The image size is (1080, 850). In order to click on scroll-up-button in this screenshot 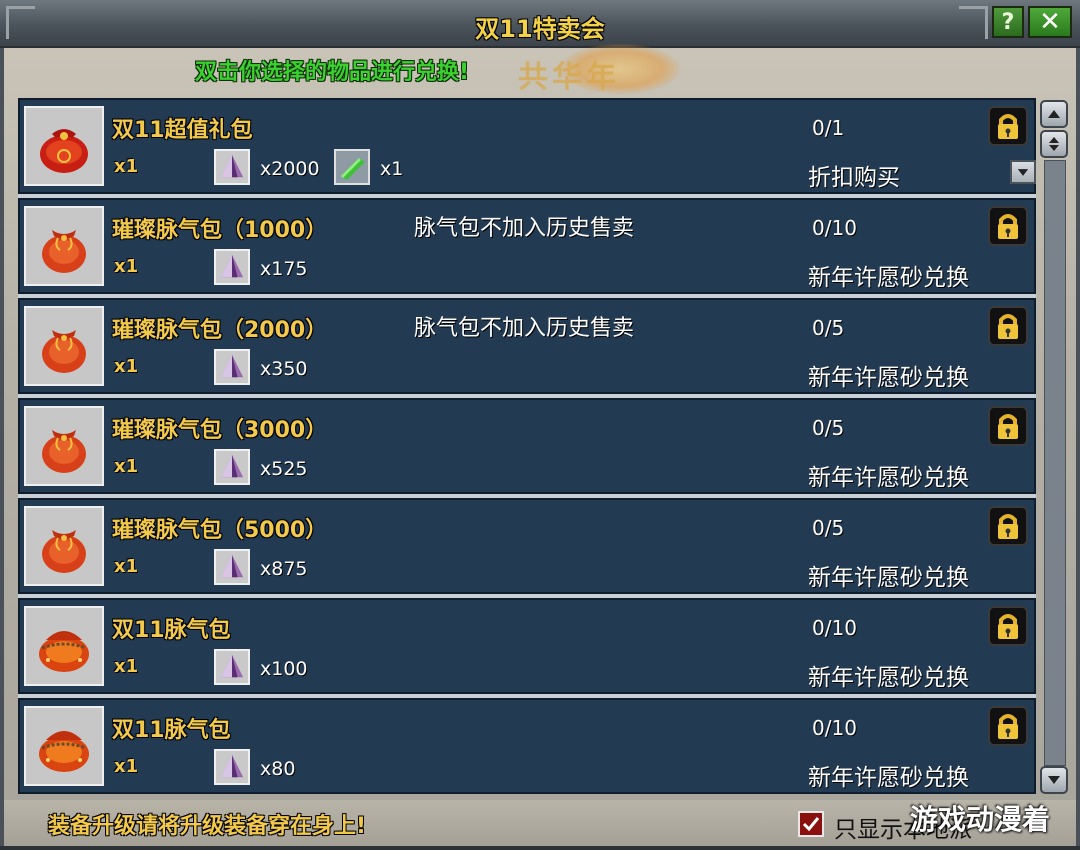, I will do `click(1054, 114)`.